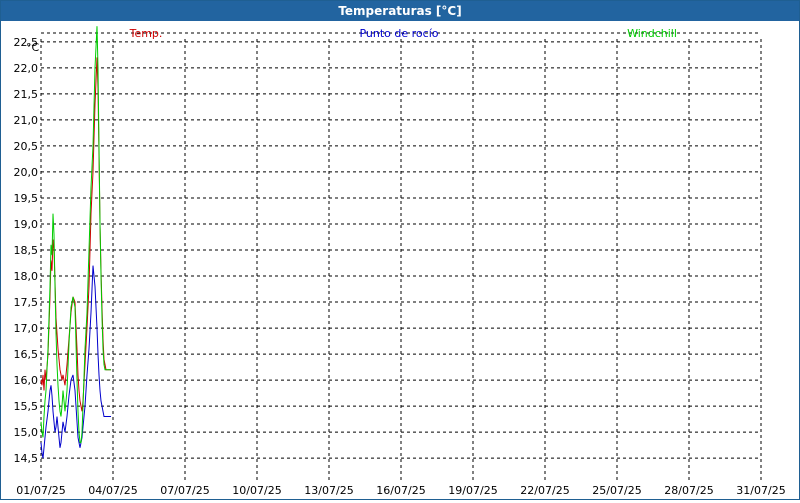 Image resolution: width=800 pixels, height=503 pixels. What do you see at coordinates (544, 490) in the screenshot?
I see `x-tick-label: 22/07/25` at bounding box center [544, 490].